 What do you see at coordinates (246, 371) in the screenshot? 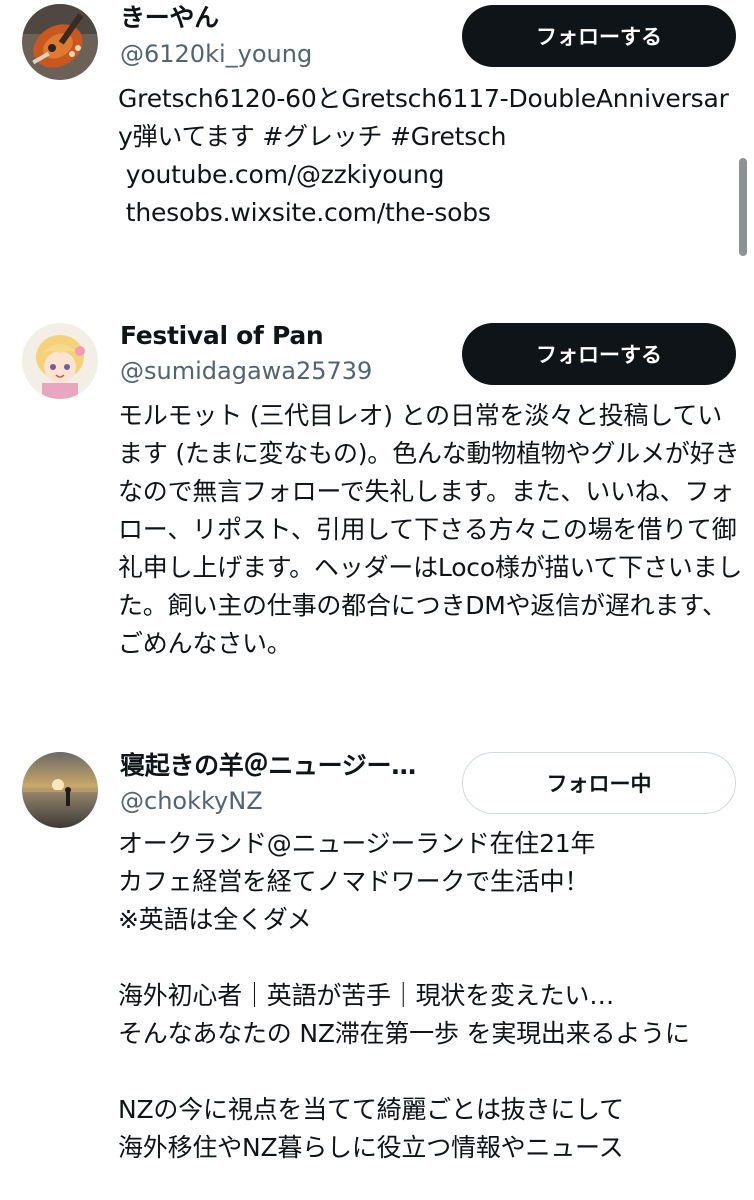
I see `user-handle: @sumidagawa25739` at bounding box center [246, 371].